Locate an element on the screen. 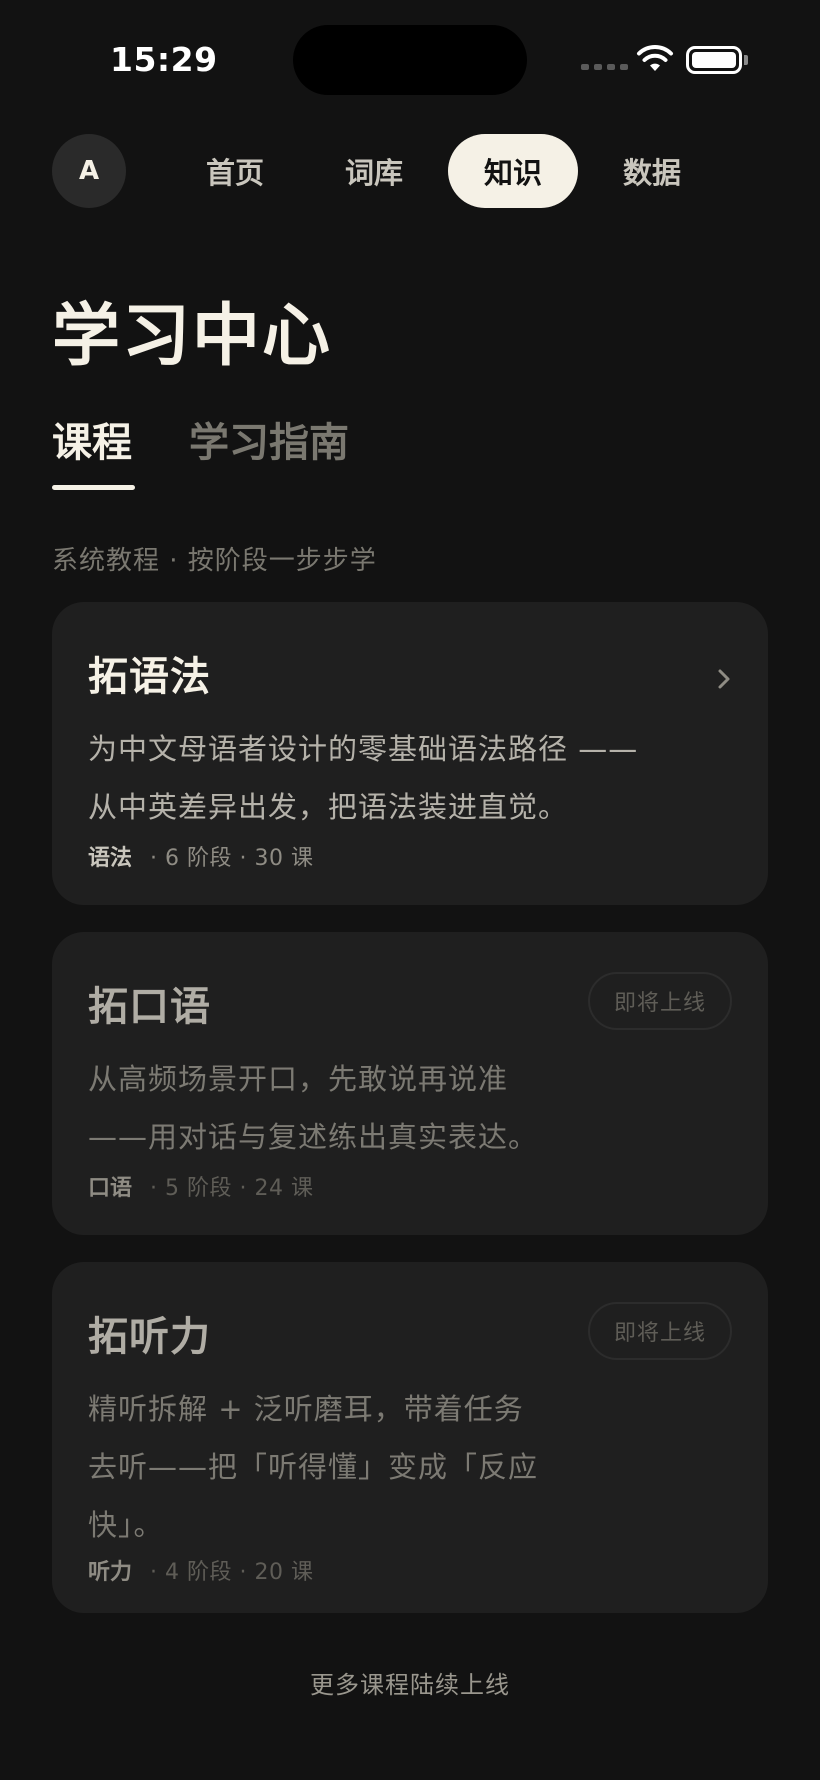 This screenshot has height=1780, width=820. cellular-signal-icon is located at coordinates (604, 67).